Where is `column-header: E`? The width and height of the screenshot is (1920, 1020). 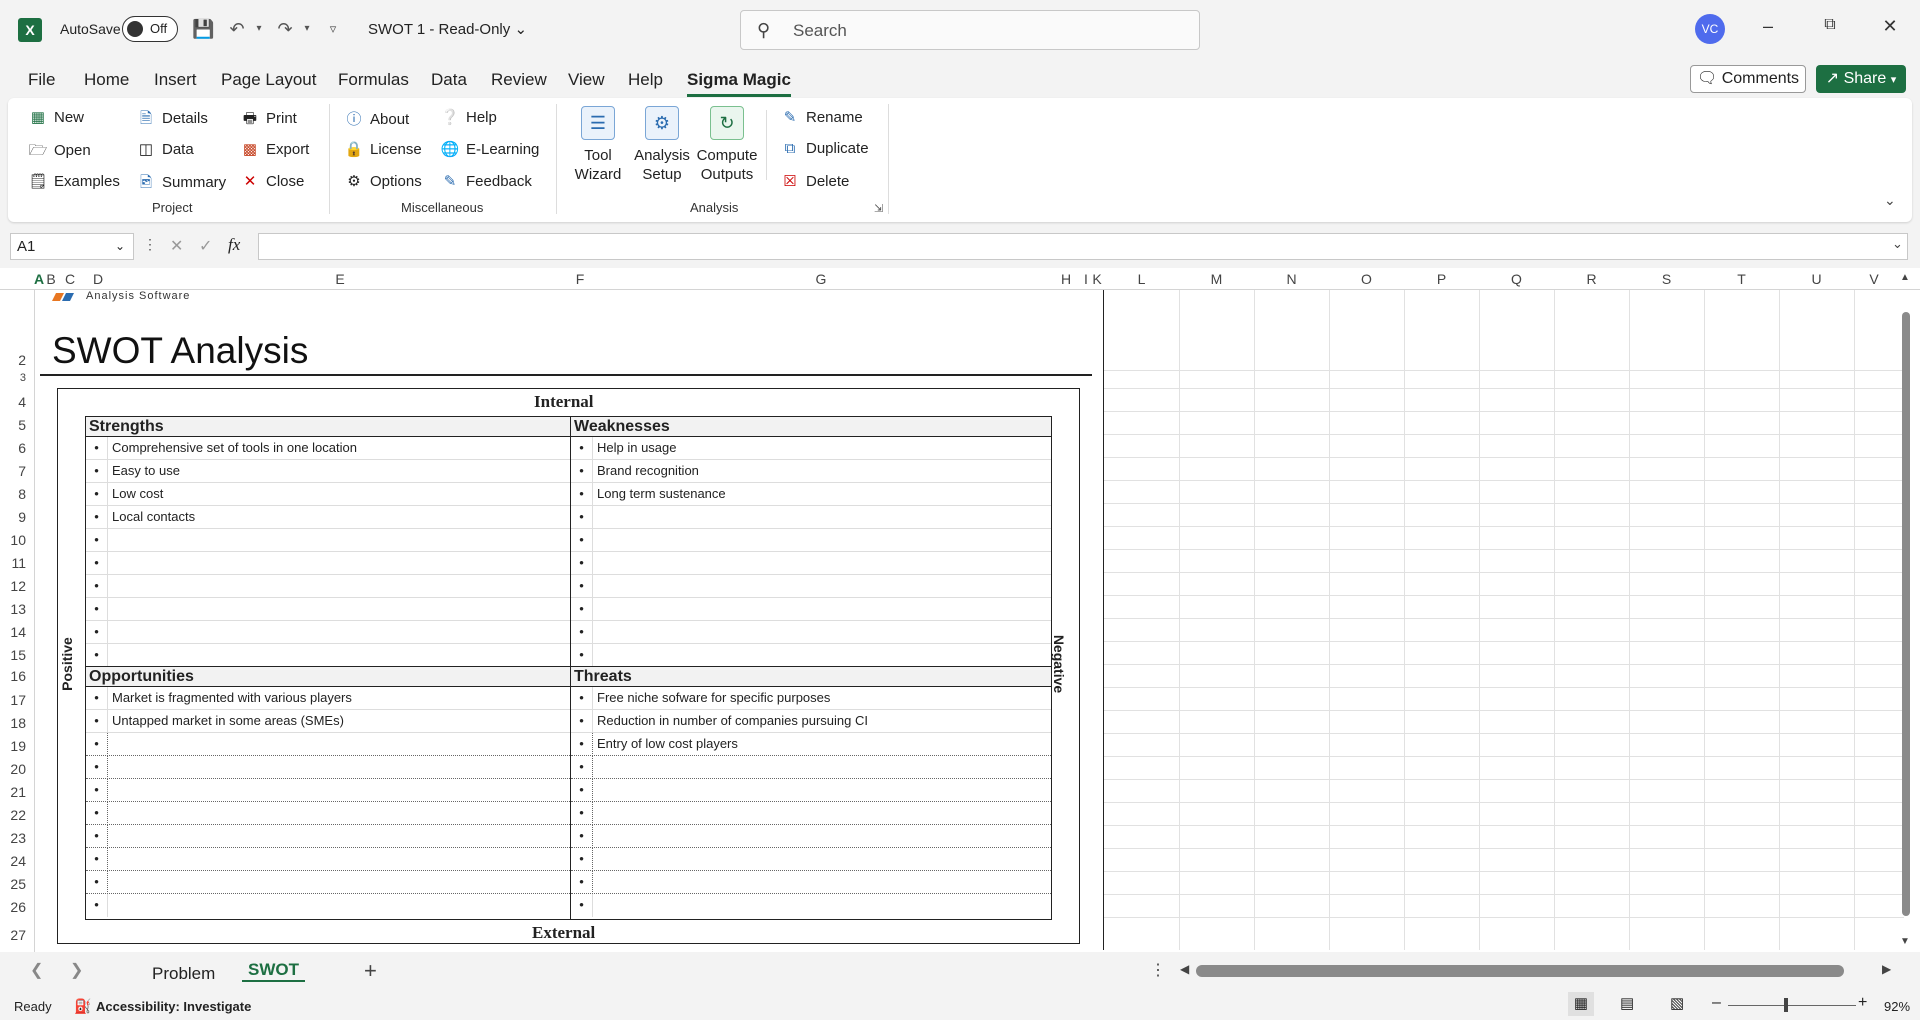
column-header: E is located at coordinates (340, 279).